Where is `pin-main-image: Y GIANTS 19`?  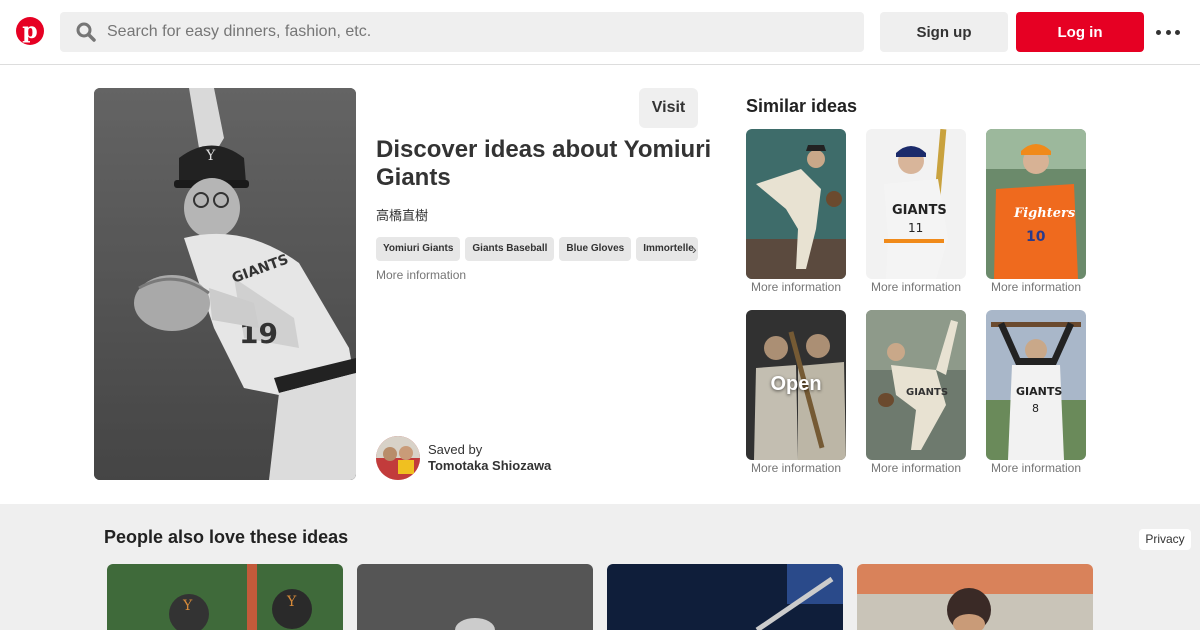
pin-main-image: Y GIANTS 19 is located at coordinates (225, 284).